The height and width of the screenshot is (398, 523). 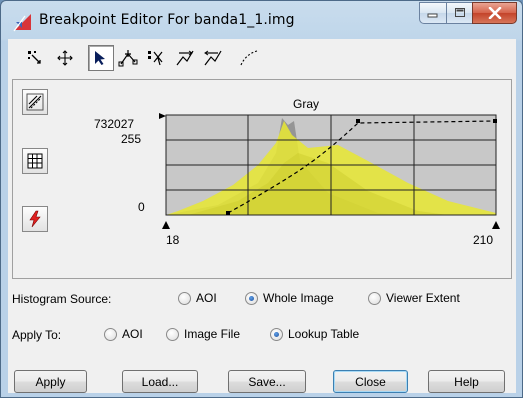 I want to click on grid-icon, so click(x=35, y=161).